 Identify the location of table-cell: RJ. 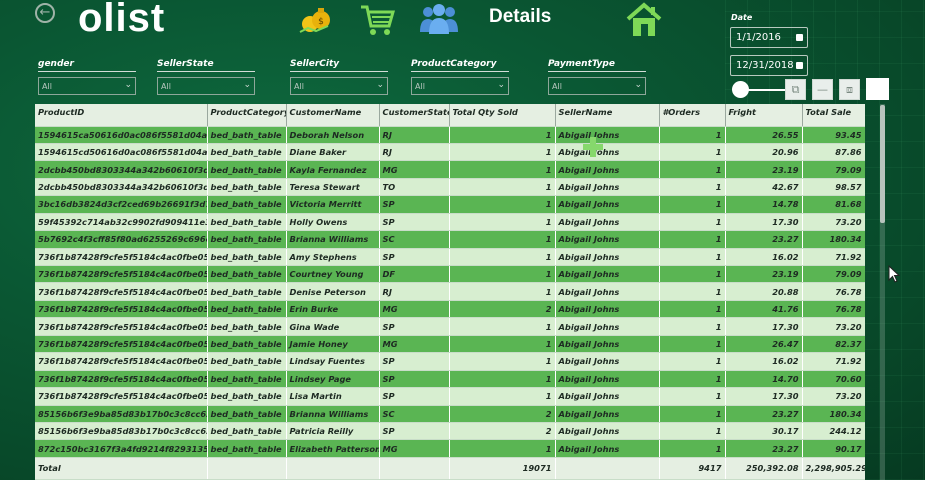
(414, 291).